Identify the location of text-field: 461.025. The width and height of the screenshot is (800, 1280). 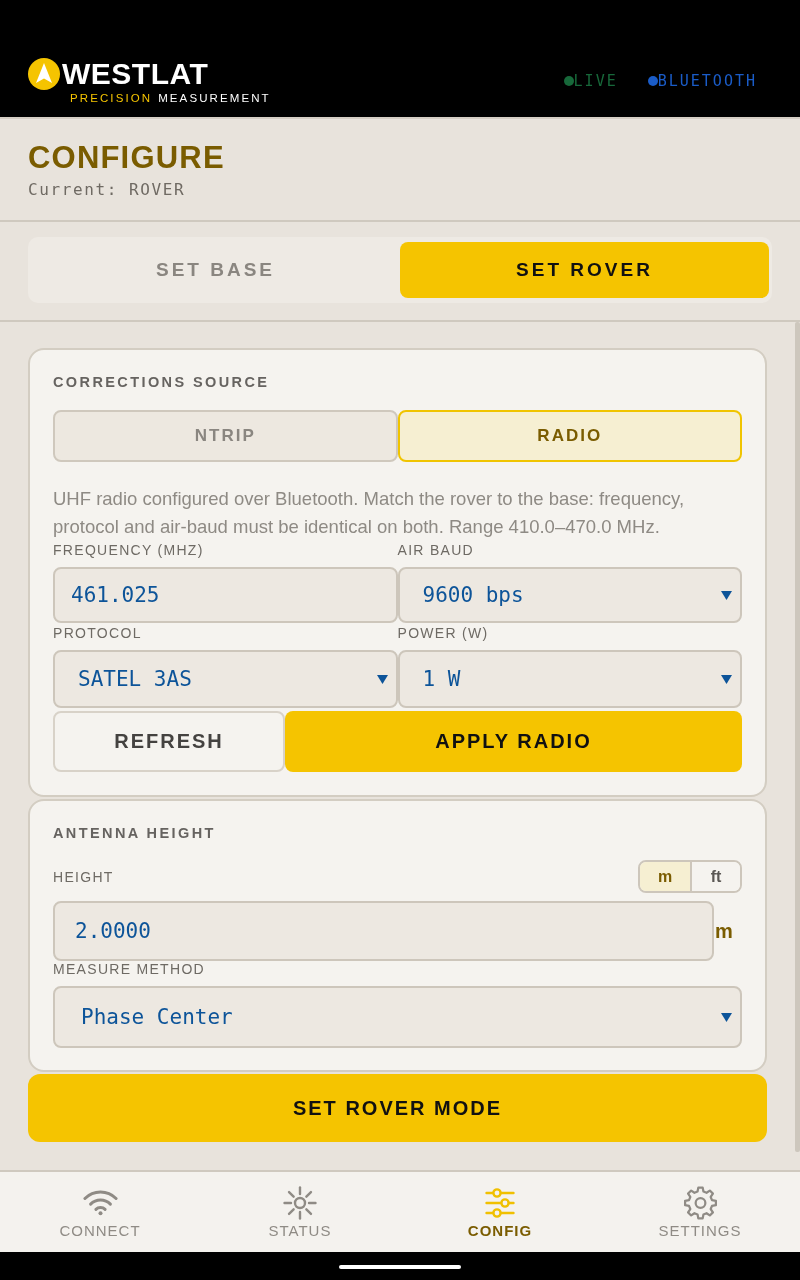
(225, 595).